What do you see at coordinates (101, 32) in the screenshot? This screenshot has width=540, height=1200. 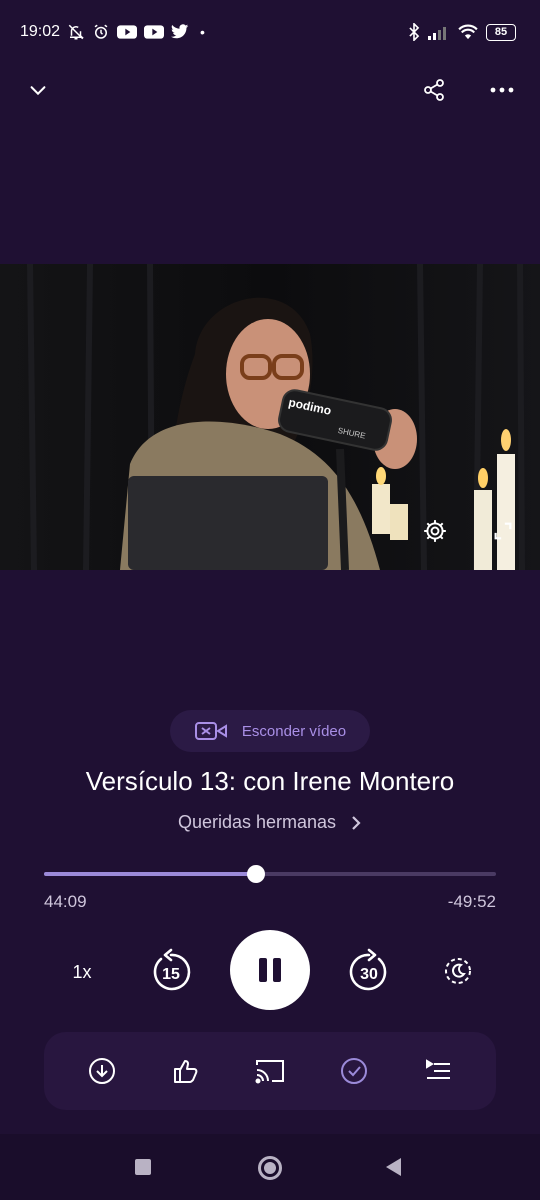 I see `alarm-icon` at bounding box center [101, 32].